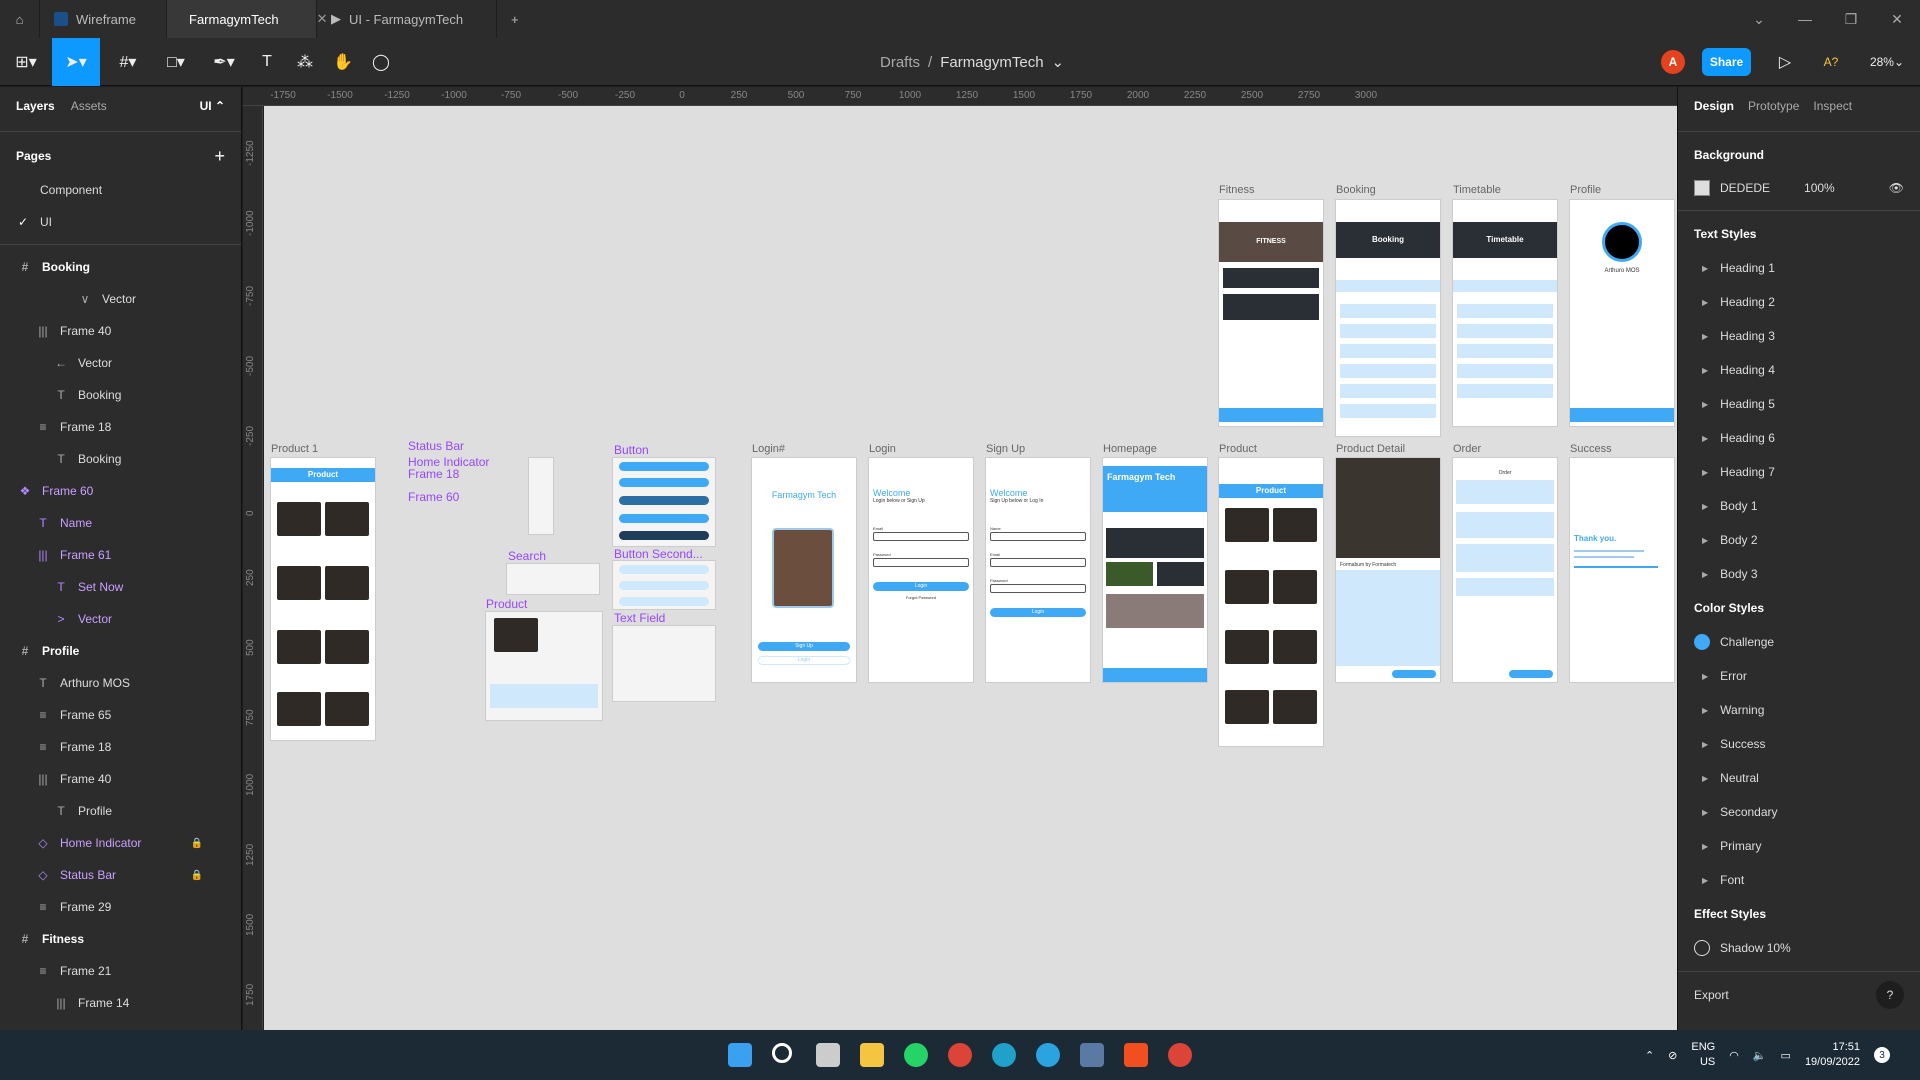  Describe the element at coordinates (1714, 106) in the screenshot. I see `tab-design: Design` at that location.